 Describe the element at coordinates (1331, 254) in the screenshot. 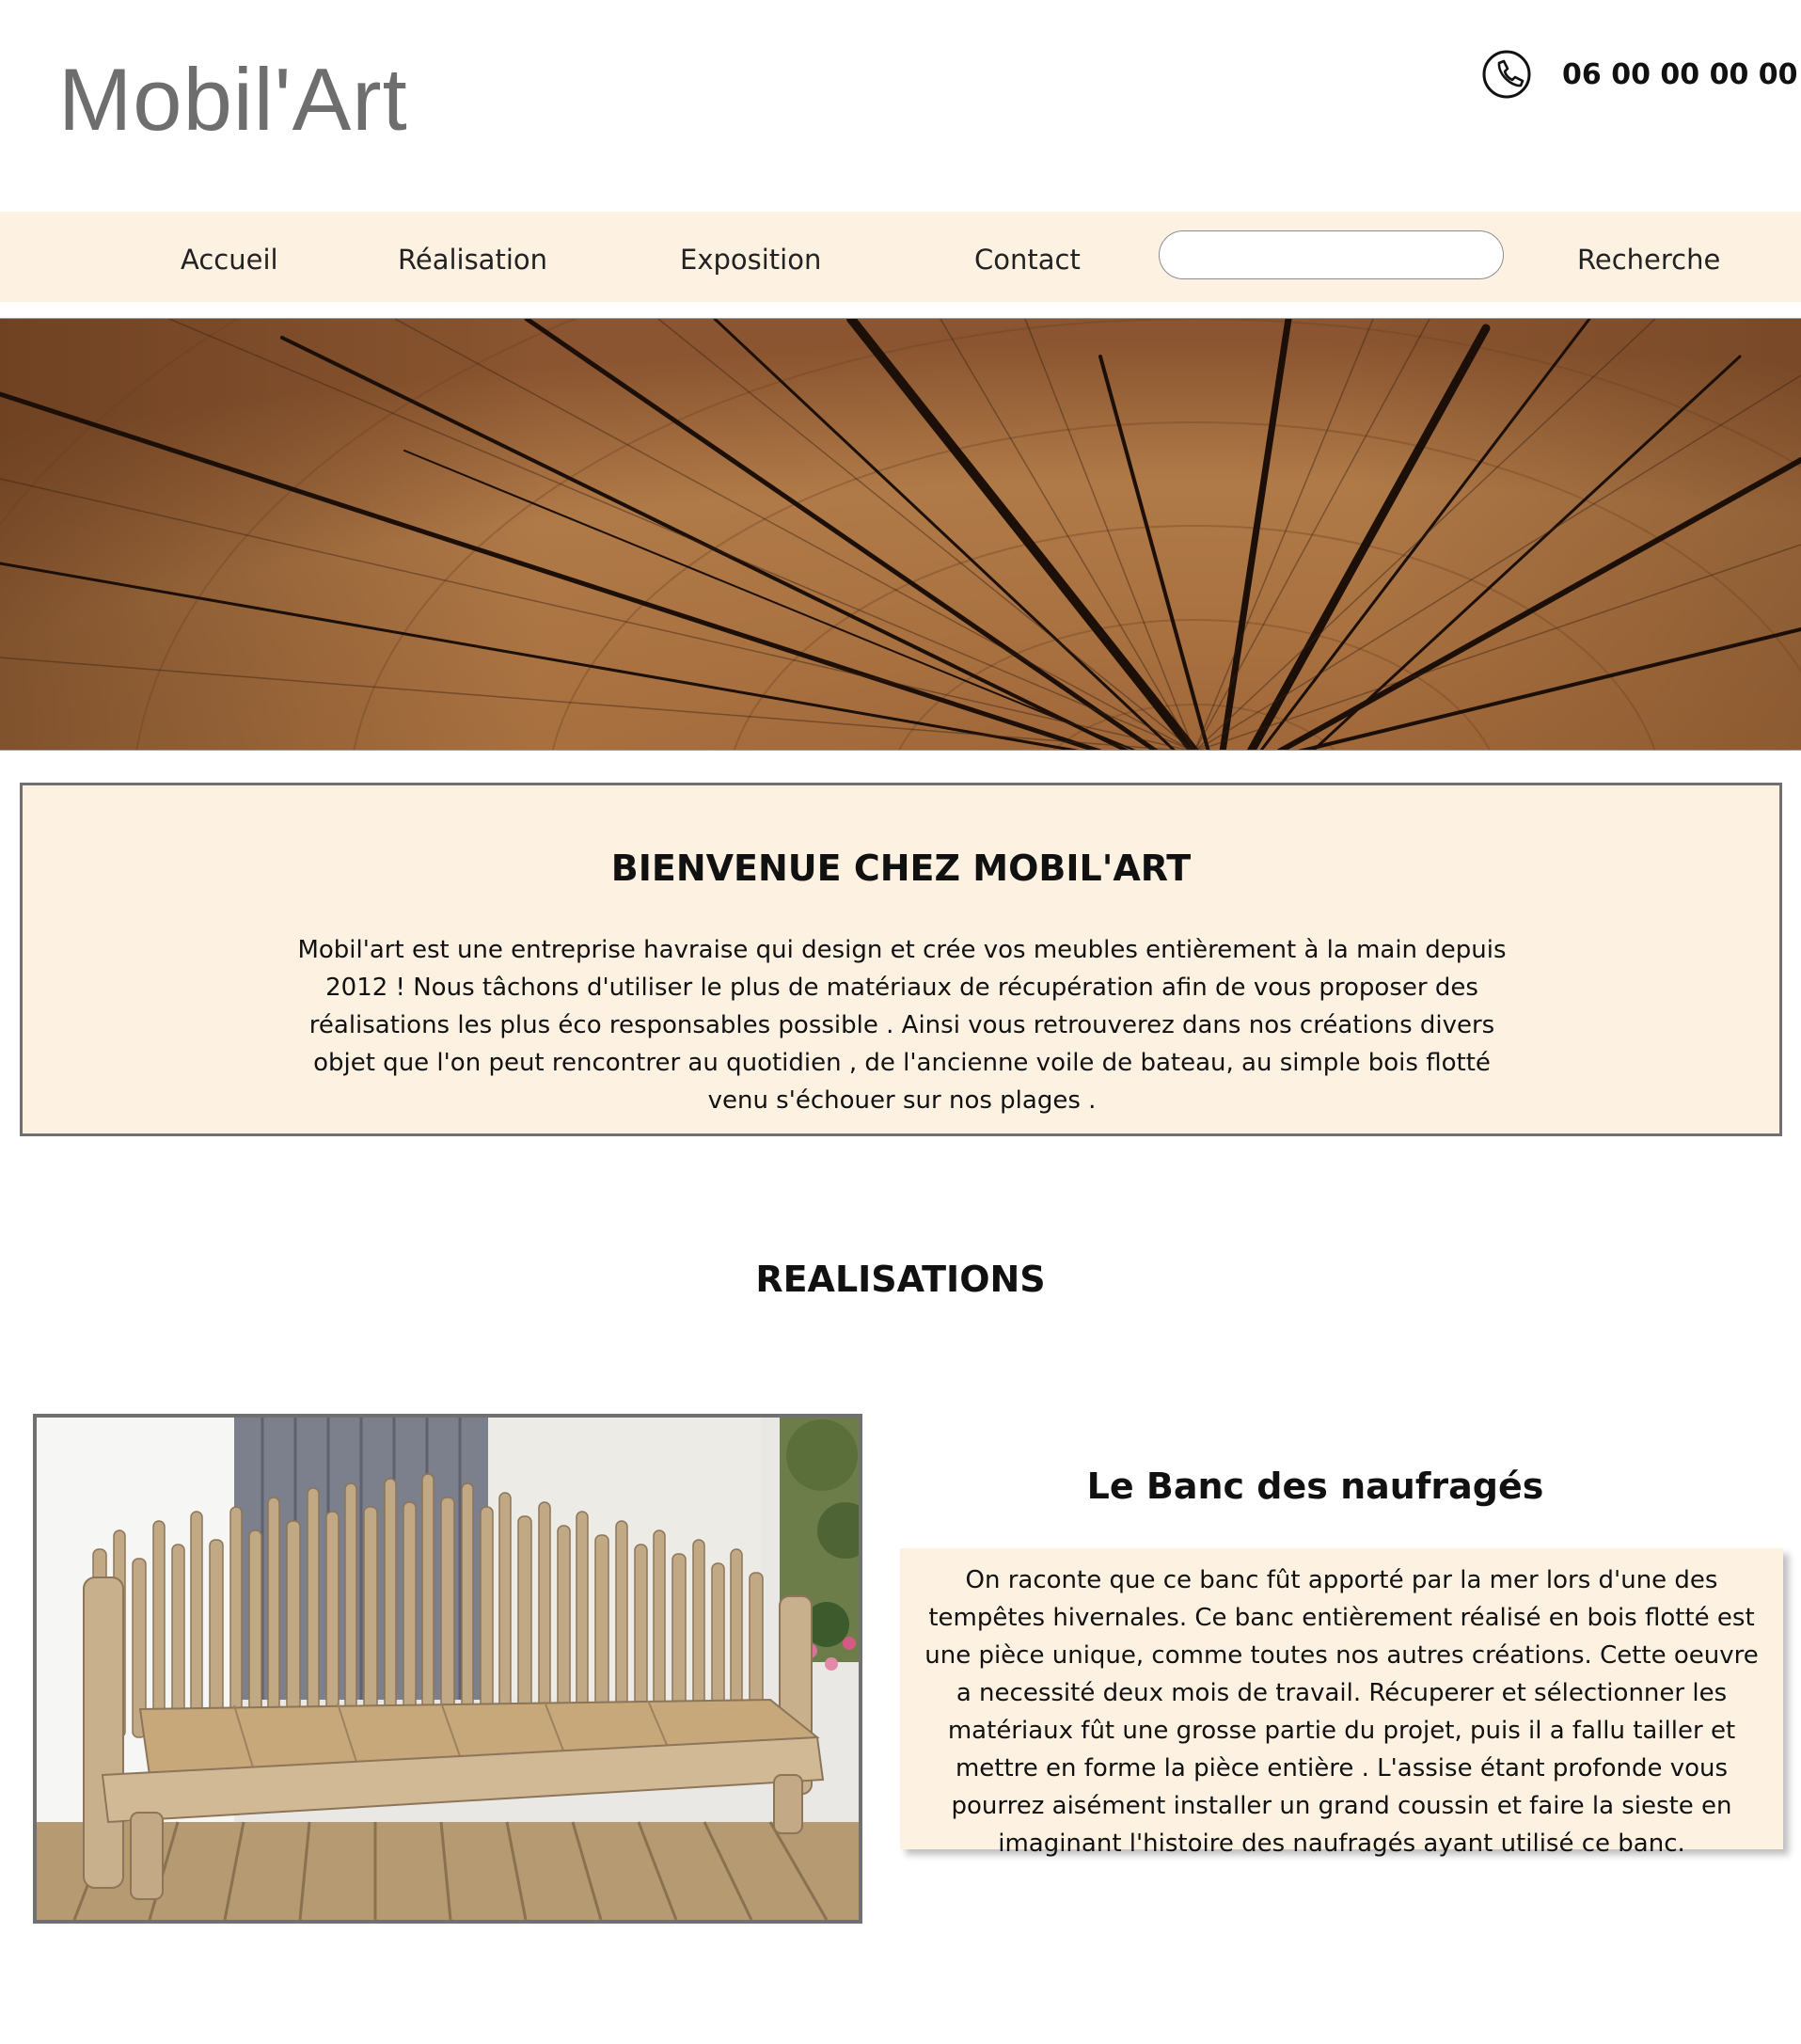

I see `search-input` at that location.